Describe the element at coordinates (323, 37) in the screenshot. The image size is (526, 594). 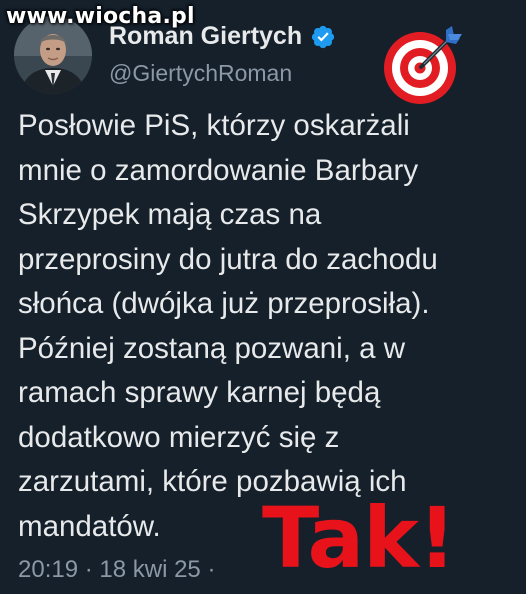
I see `verified-badge-icon` at that location.